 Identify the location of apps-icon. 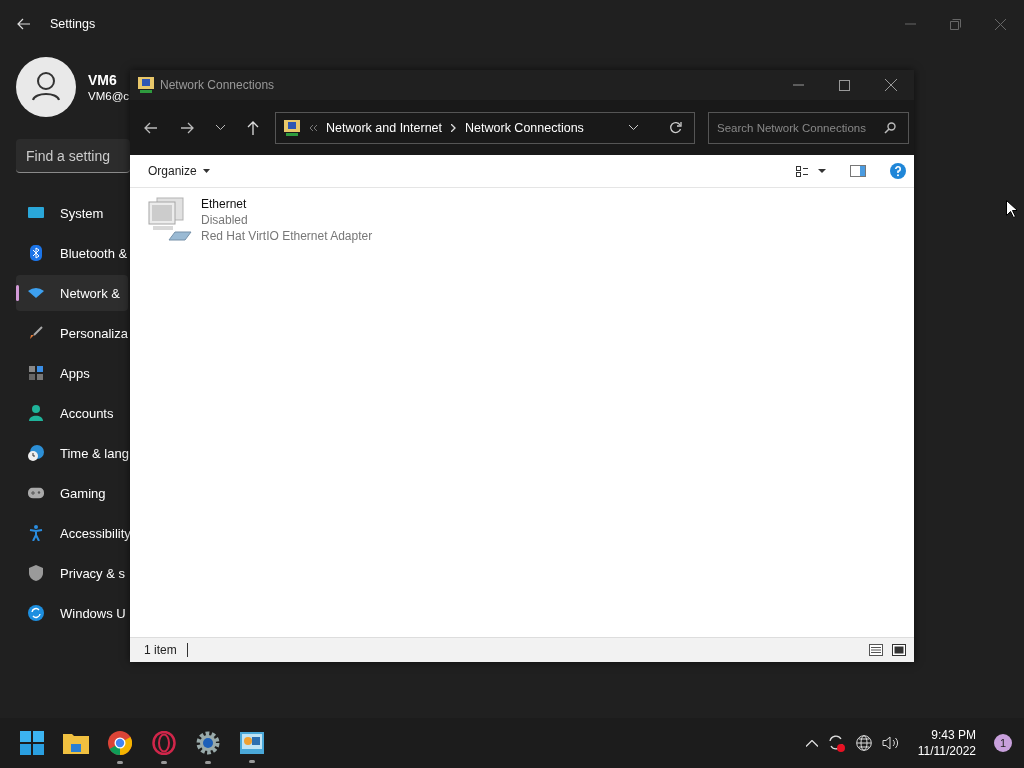
(36, 373).